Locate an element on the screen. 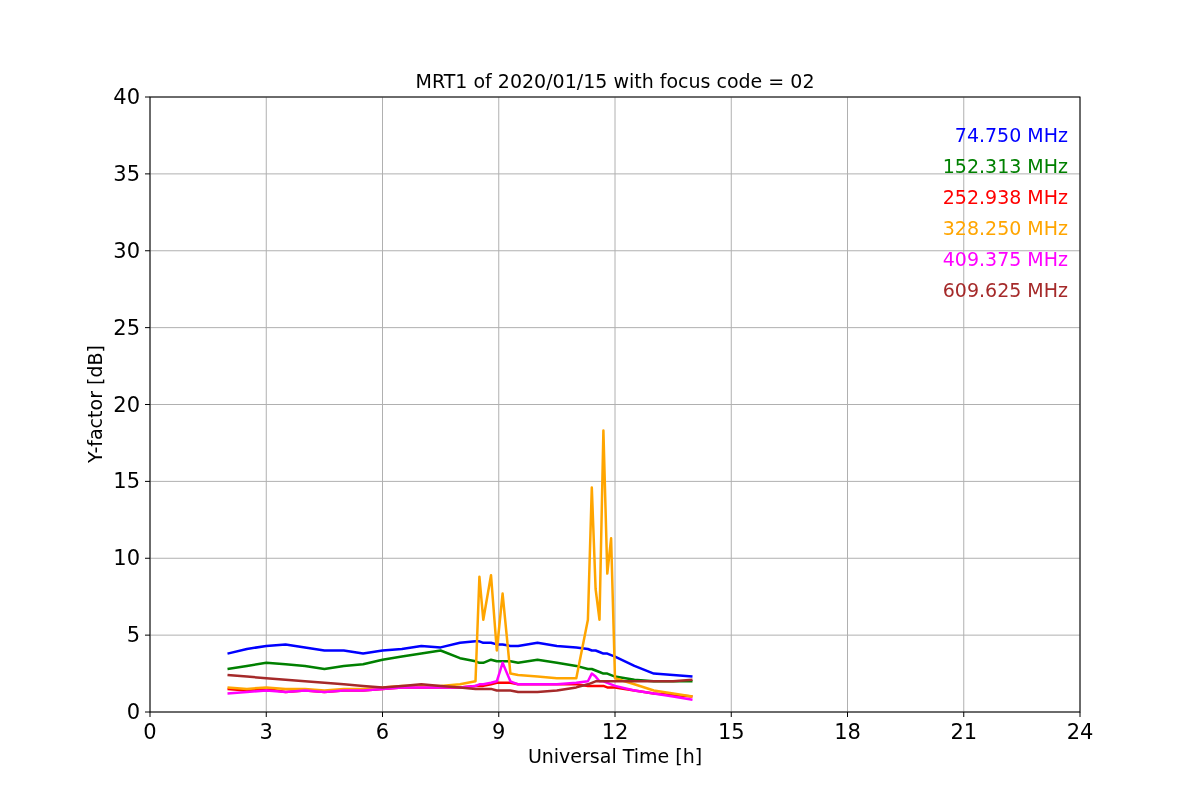  x-tick-label: 3 is located at coordinates (266, 732).